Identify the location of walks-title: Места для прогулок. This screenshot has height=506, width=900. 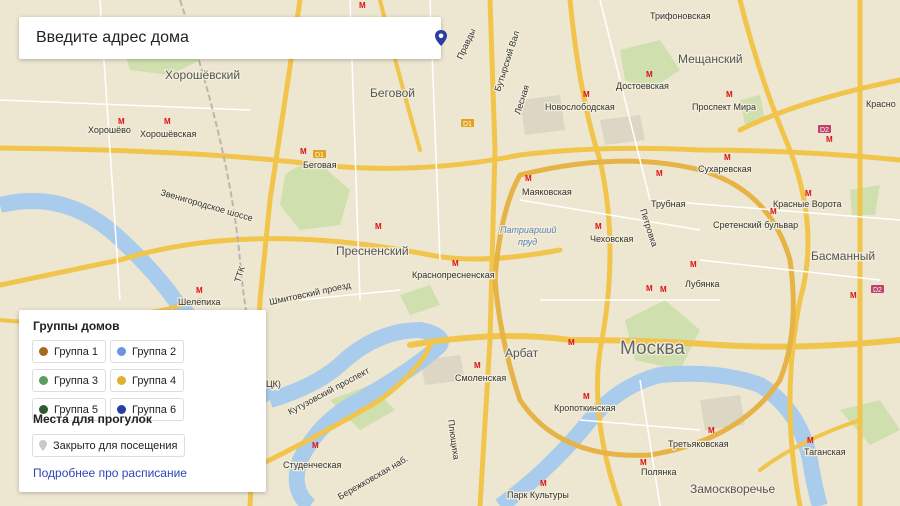
(92, 419).